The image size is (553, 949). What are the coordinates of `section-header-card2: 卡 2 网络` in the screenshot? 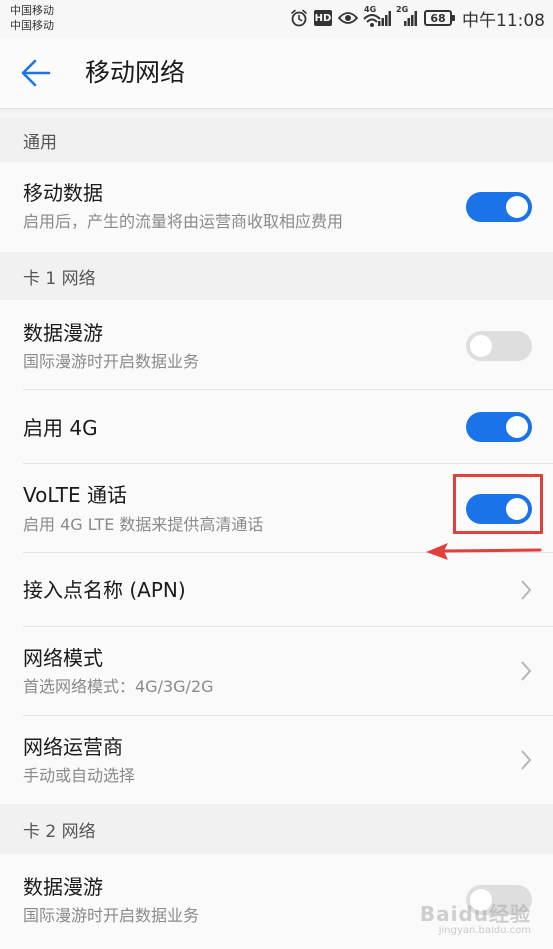 It's located at (276, 829).